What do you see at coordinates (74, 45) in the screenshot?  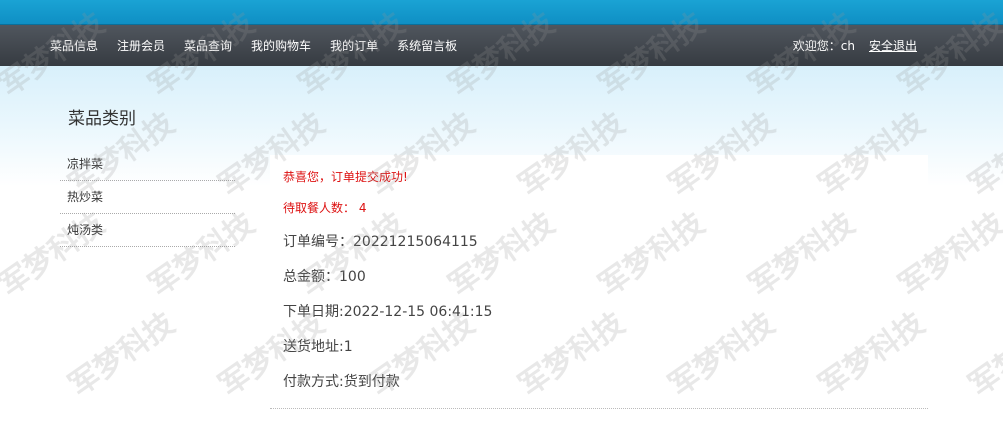 I see `nav-item-dishes: 菜品信息` at bounding box center [74, 45].